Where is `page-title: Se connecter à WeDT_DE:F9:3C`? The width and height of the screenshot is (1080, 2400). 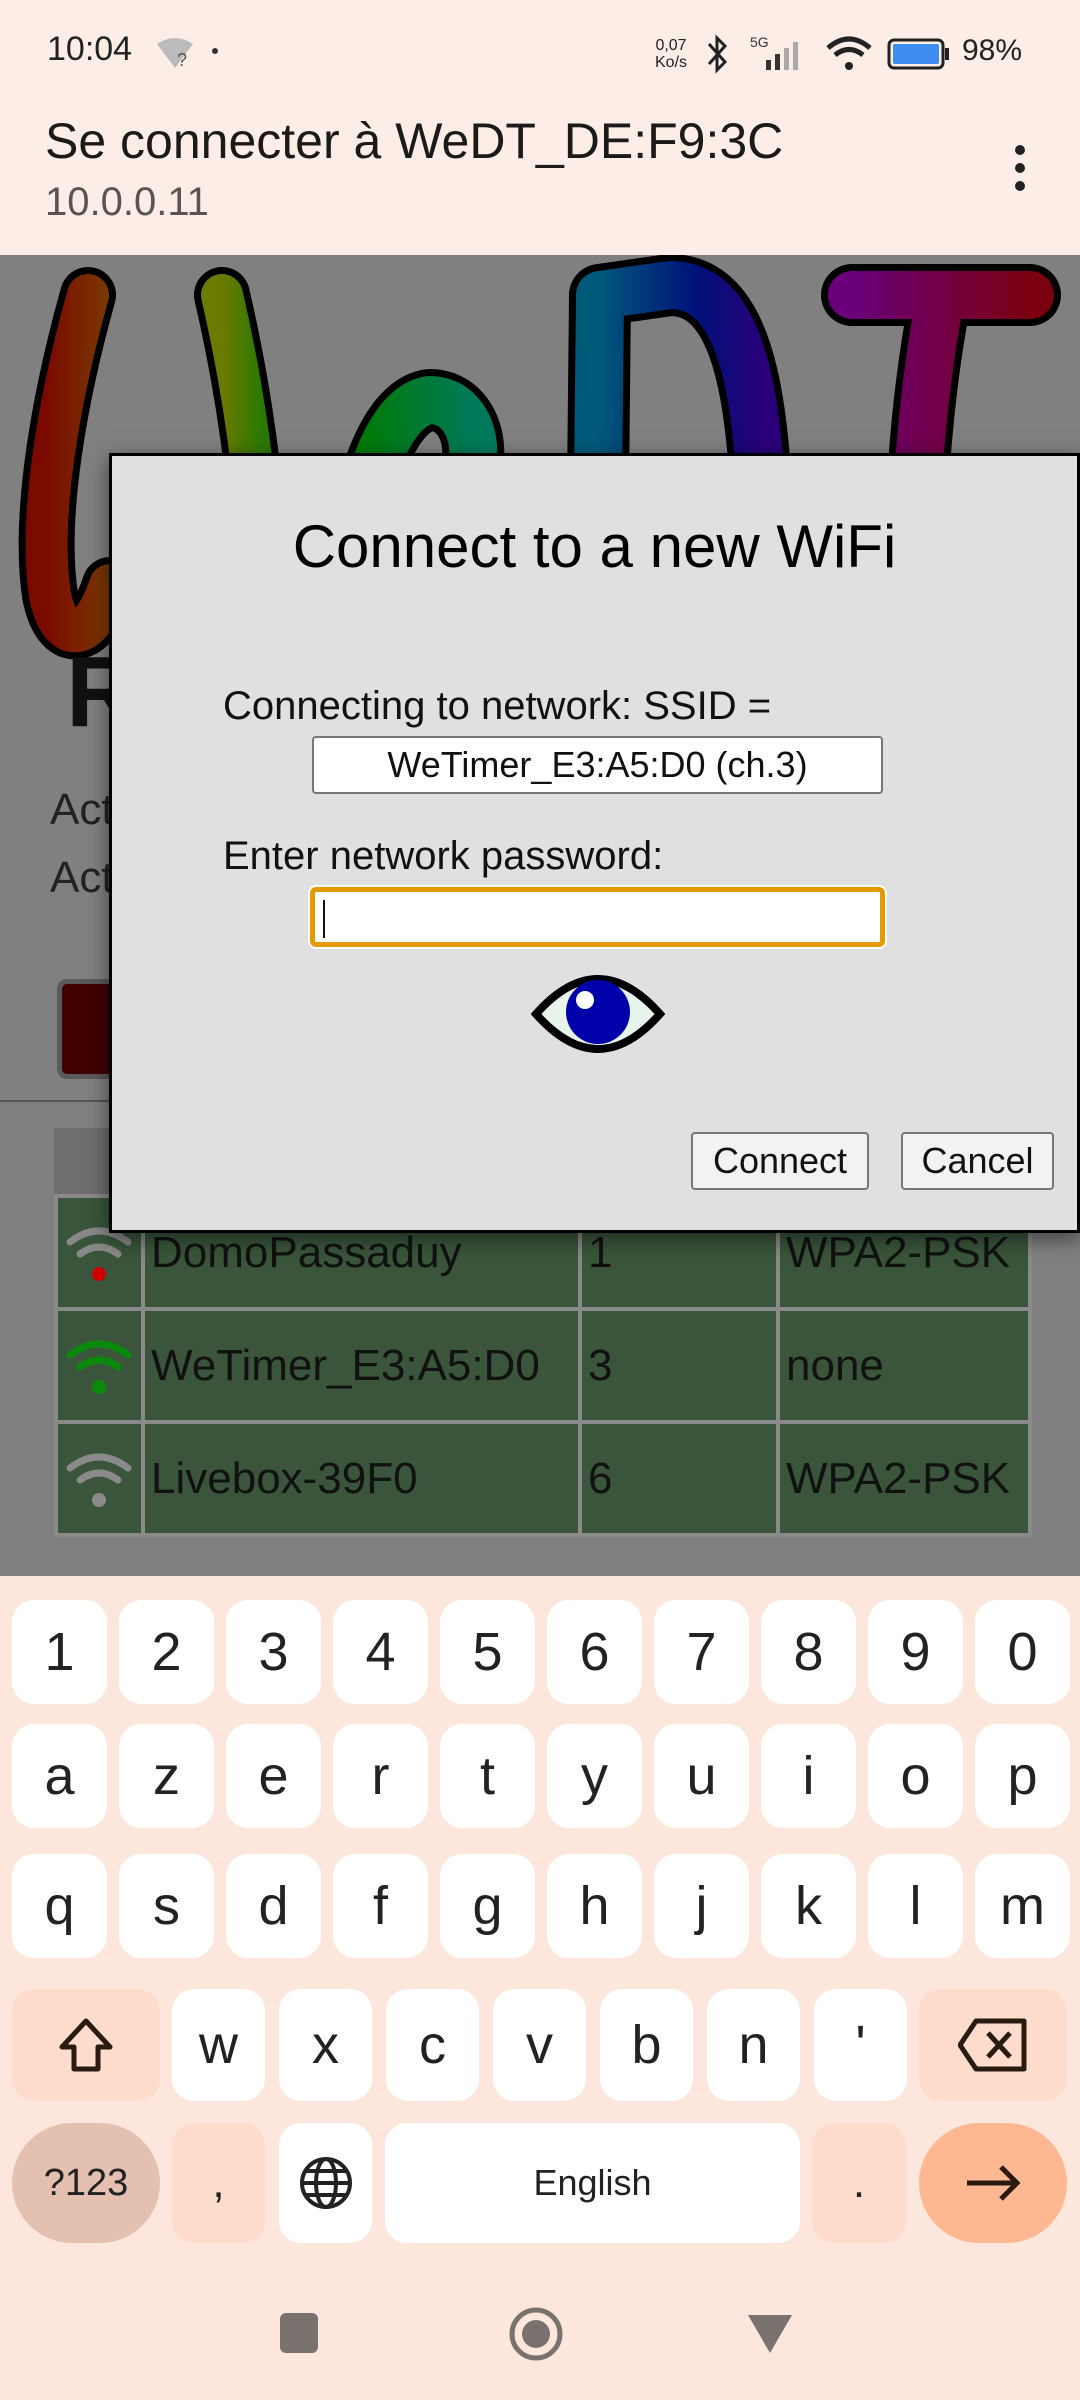
page-title: Se connecter à WeDT_DE:F9:3C is located at coordinates (414, 141).